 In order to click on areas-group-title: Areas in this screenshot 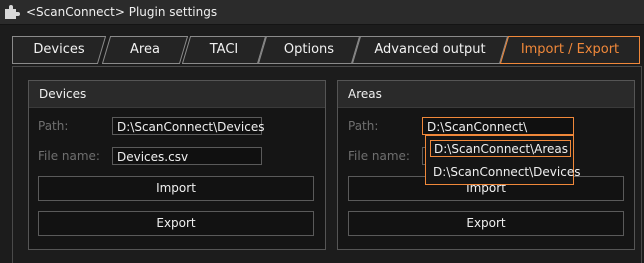, I will do `click(486, 94)`.